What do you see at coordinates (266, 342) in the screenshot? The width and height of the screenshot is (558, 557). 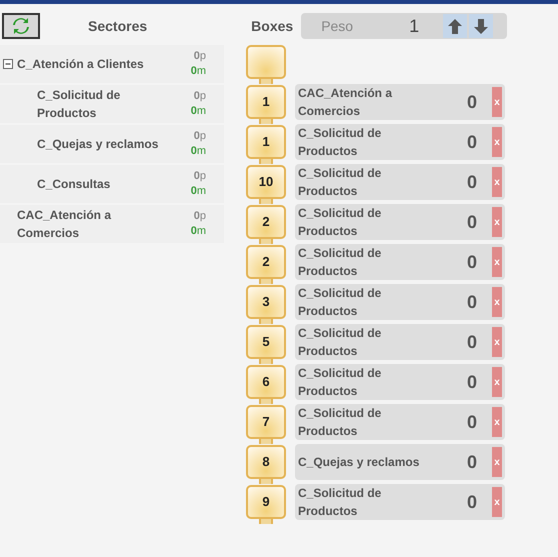 I see `box-badge: 5` at bounding box center [266, 342].